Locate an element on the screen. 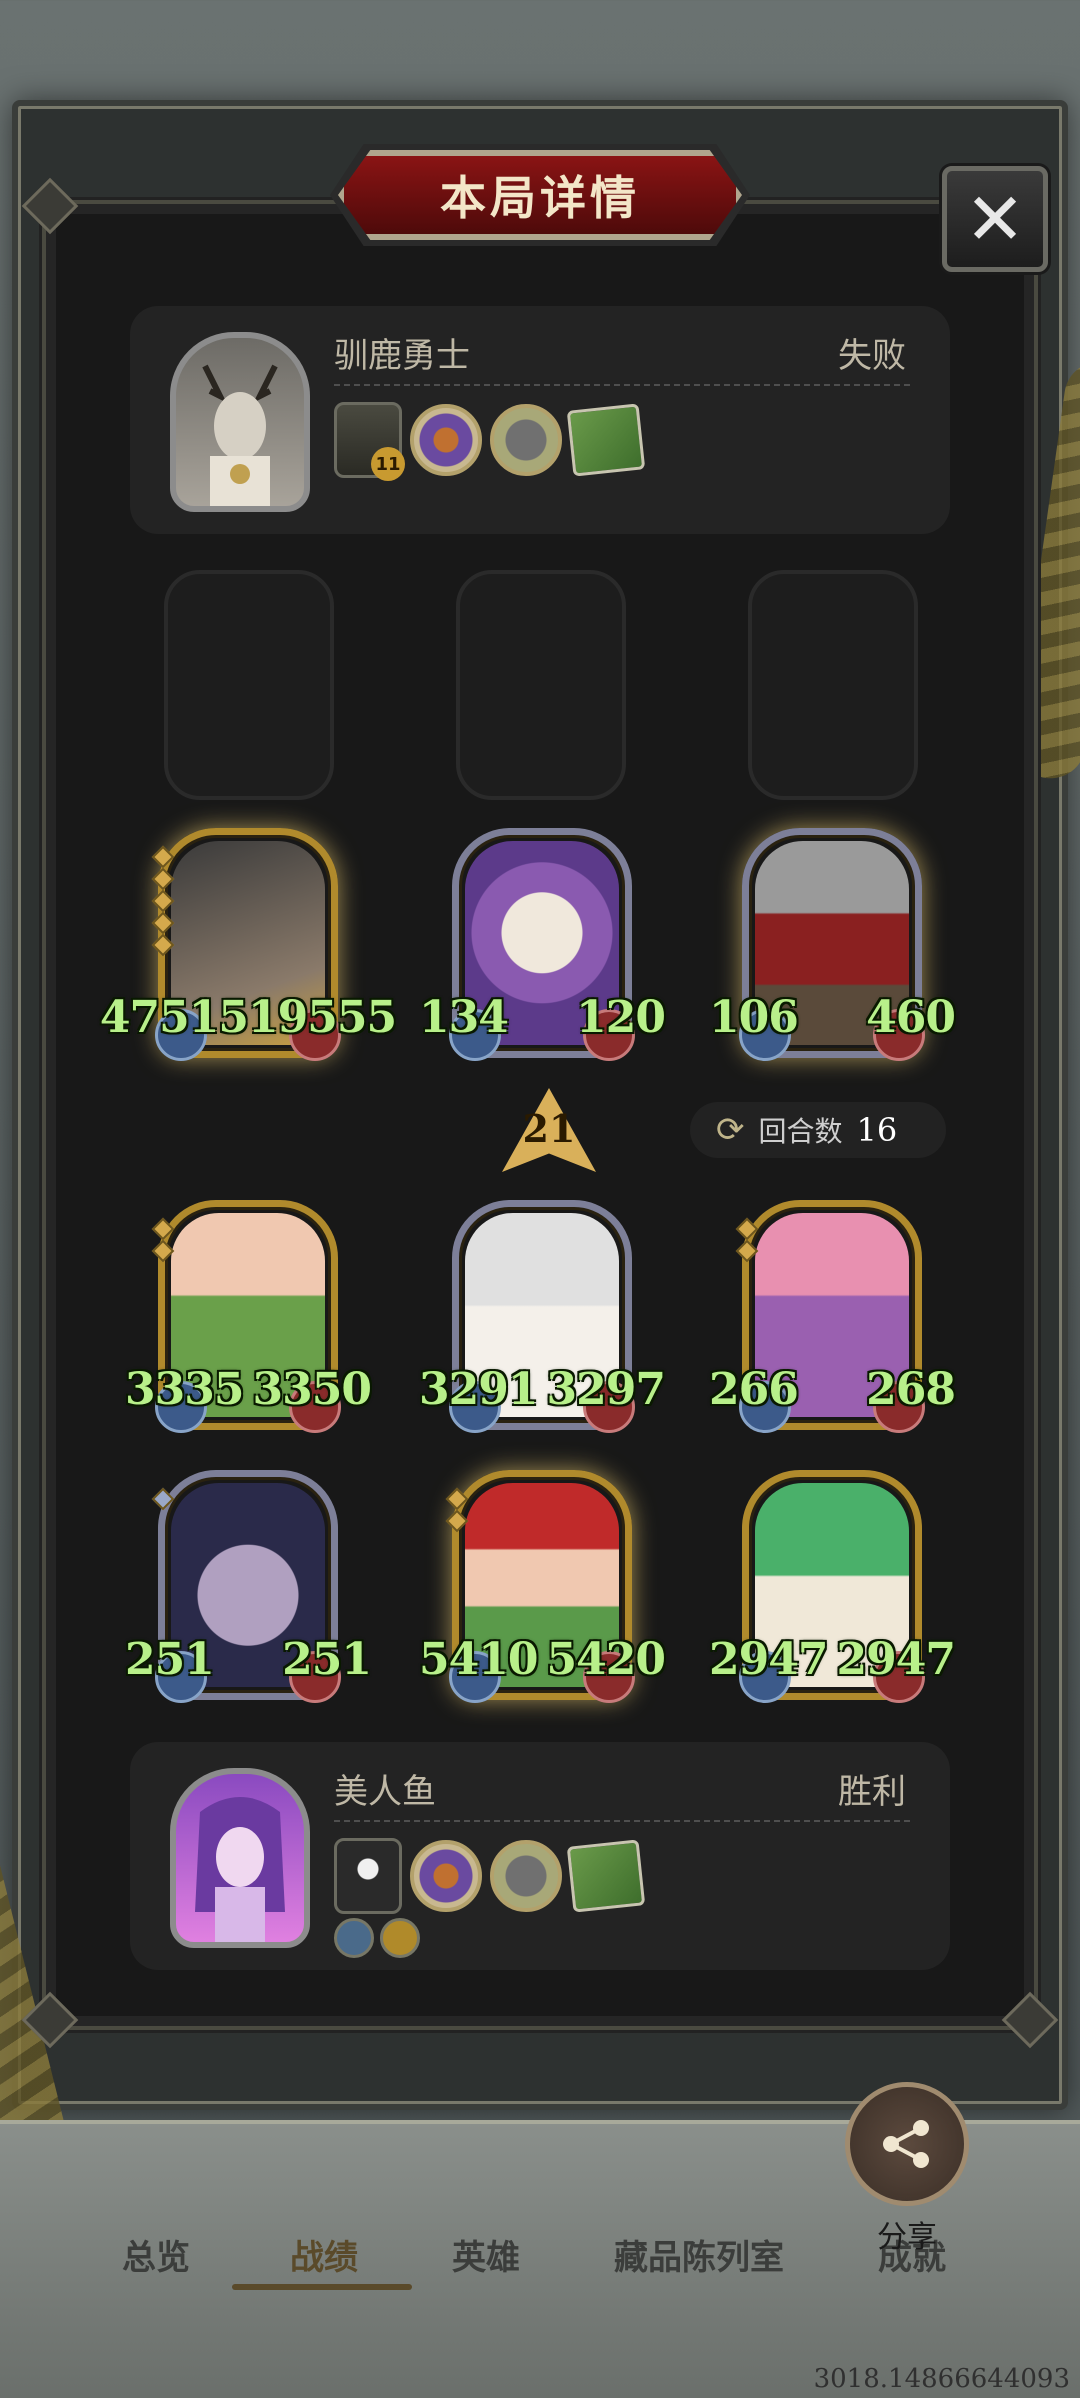  health-value: 3297 is located at coordinates (606, 1389).